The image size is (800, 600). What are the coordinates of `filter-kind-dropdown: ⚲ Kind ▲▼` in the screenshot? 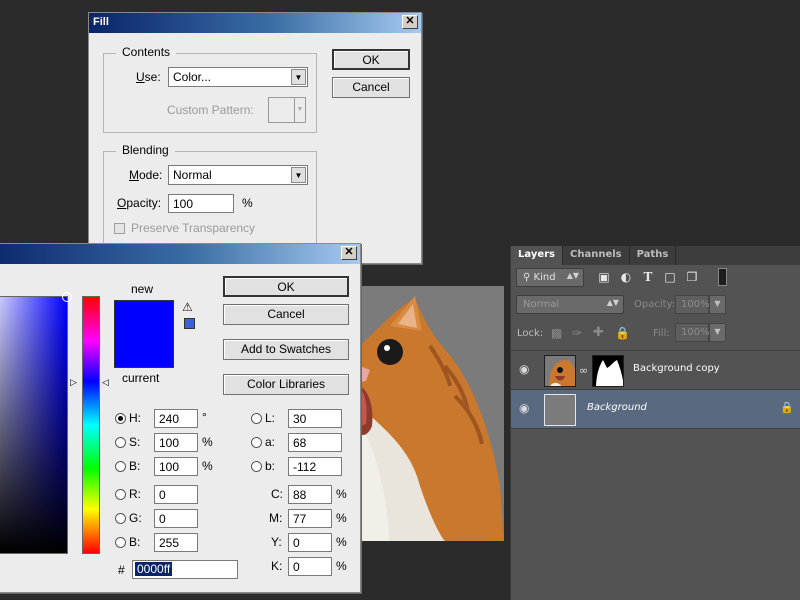 It's located at (550, 277).